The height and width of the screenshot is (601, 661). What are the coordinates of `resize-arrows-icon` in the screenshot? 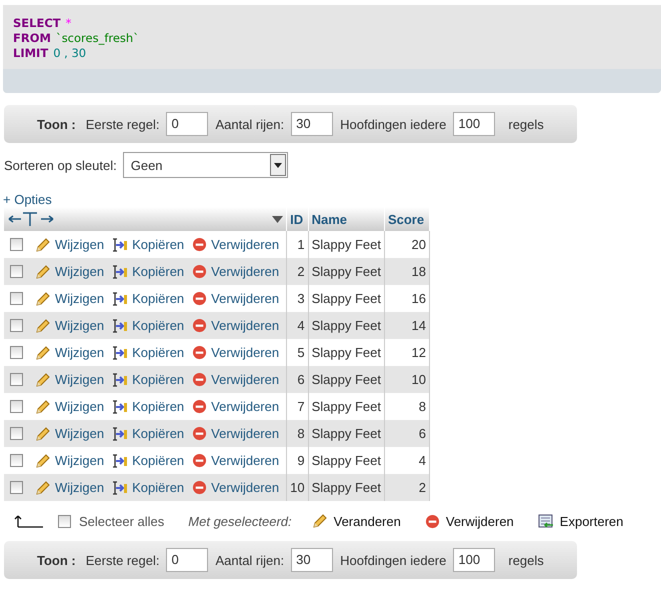 It's located at (31, 219).